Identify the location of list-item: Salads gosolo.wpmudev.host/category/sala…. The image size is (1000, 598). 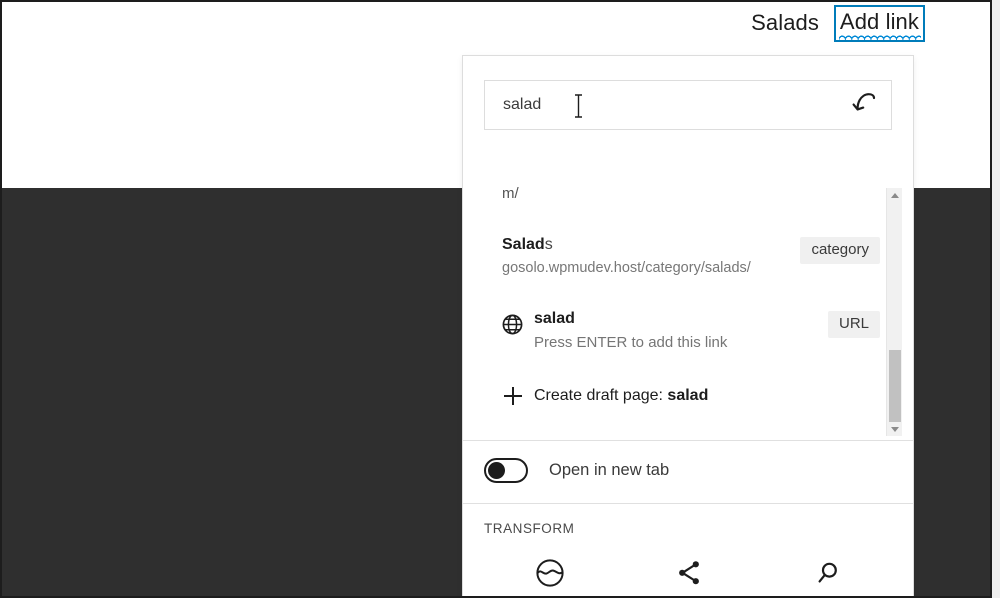
(682, 257).